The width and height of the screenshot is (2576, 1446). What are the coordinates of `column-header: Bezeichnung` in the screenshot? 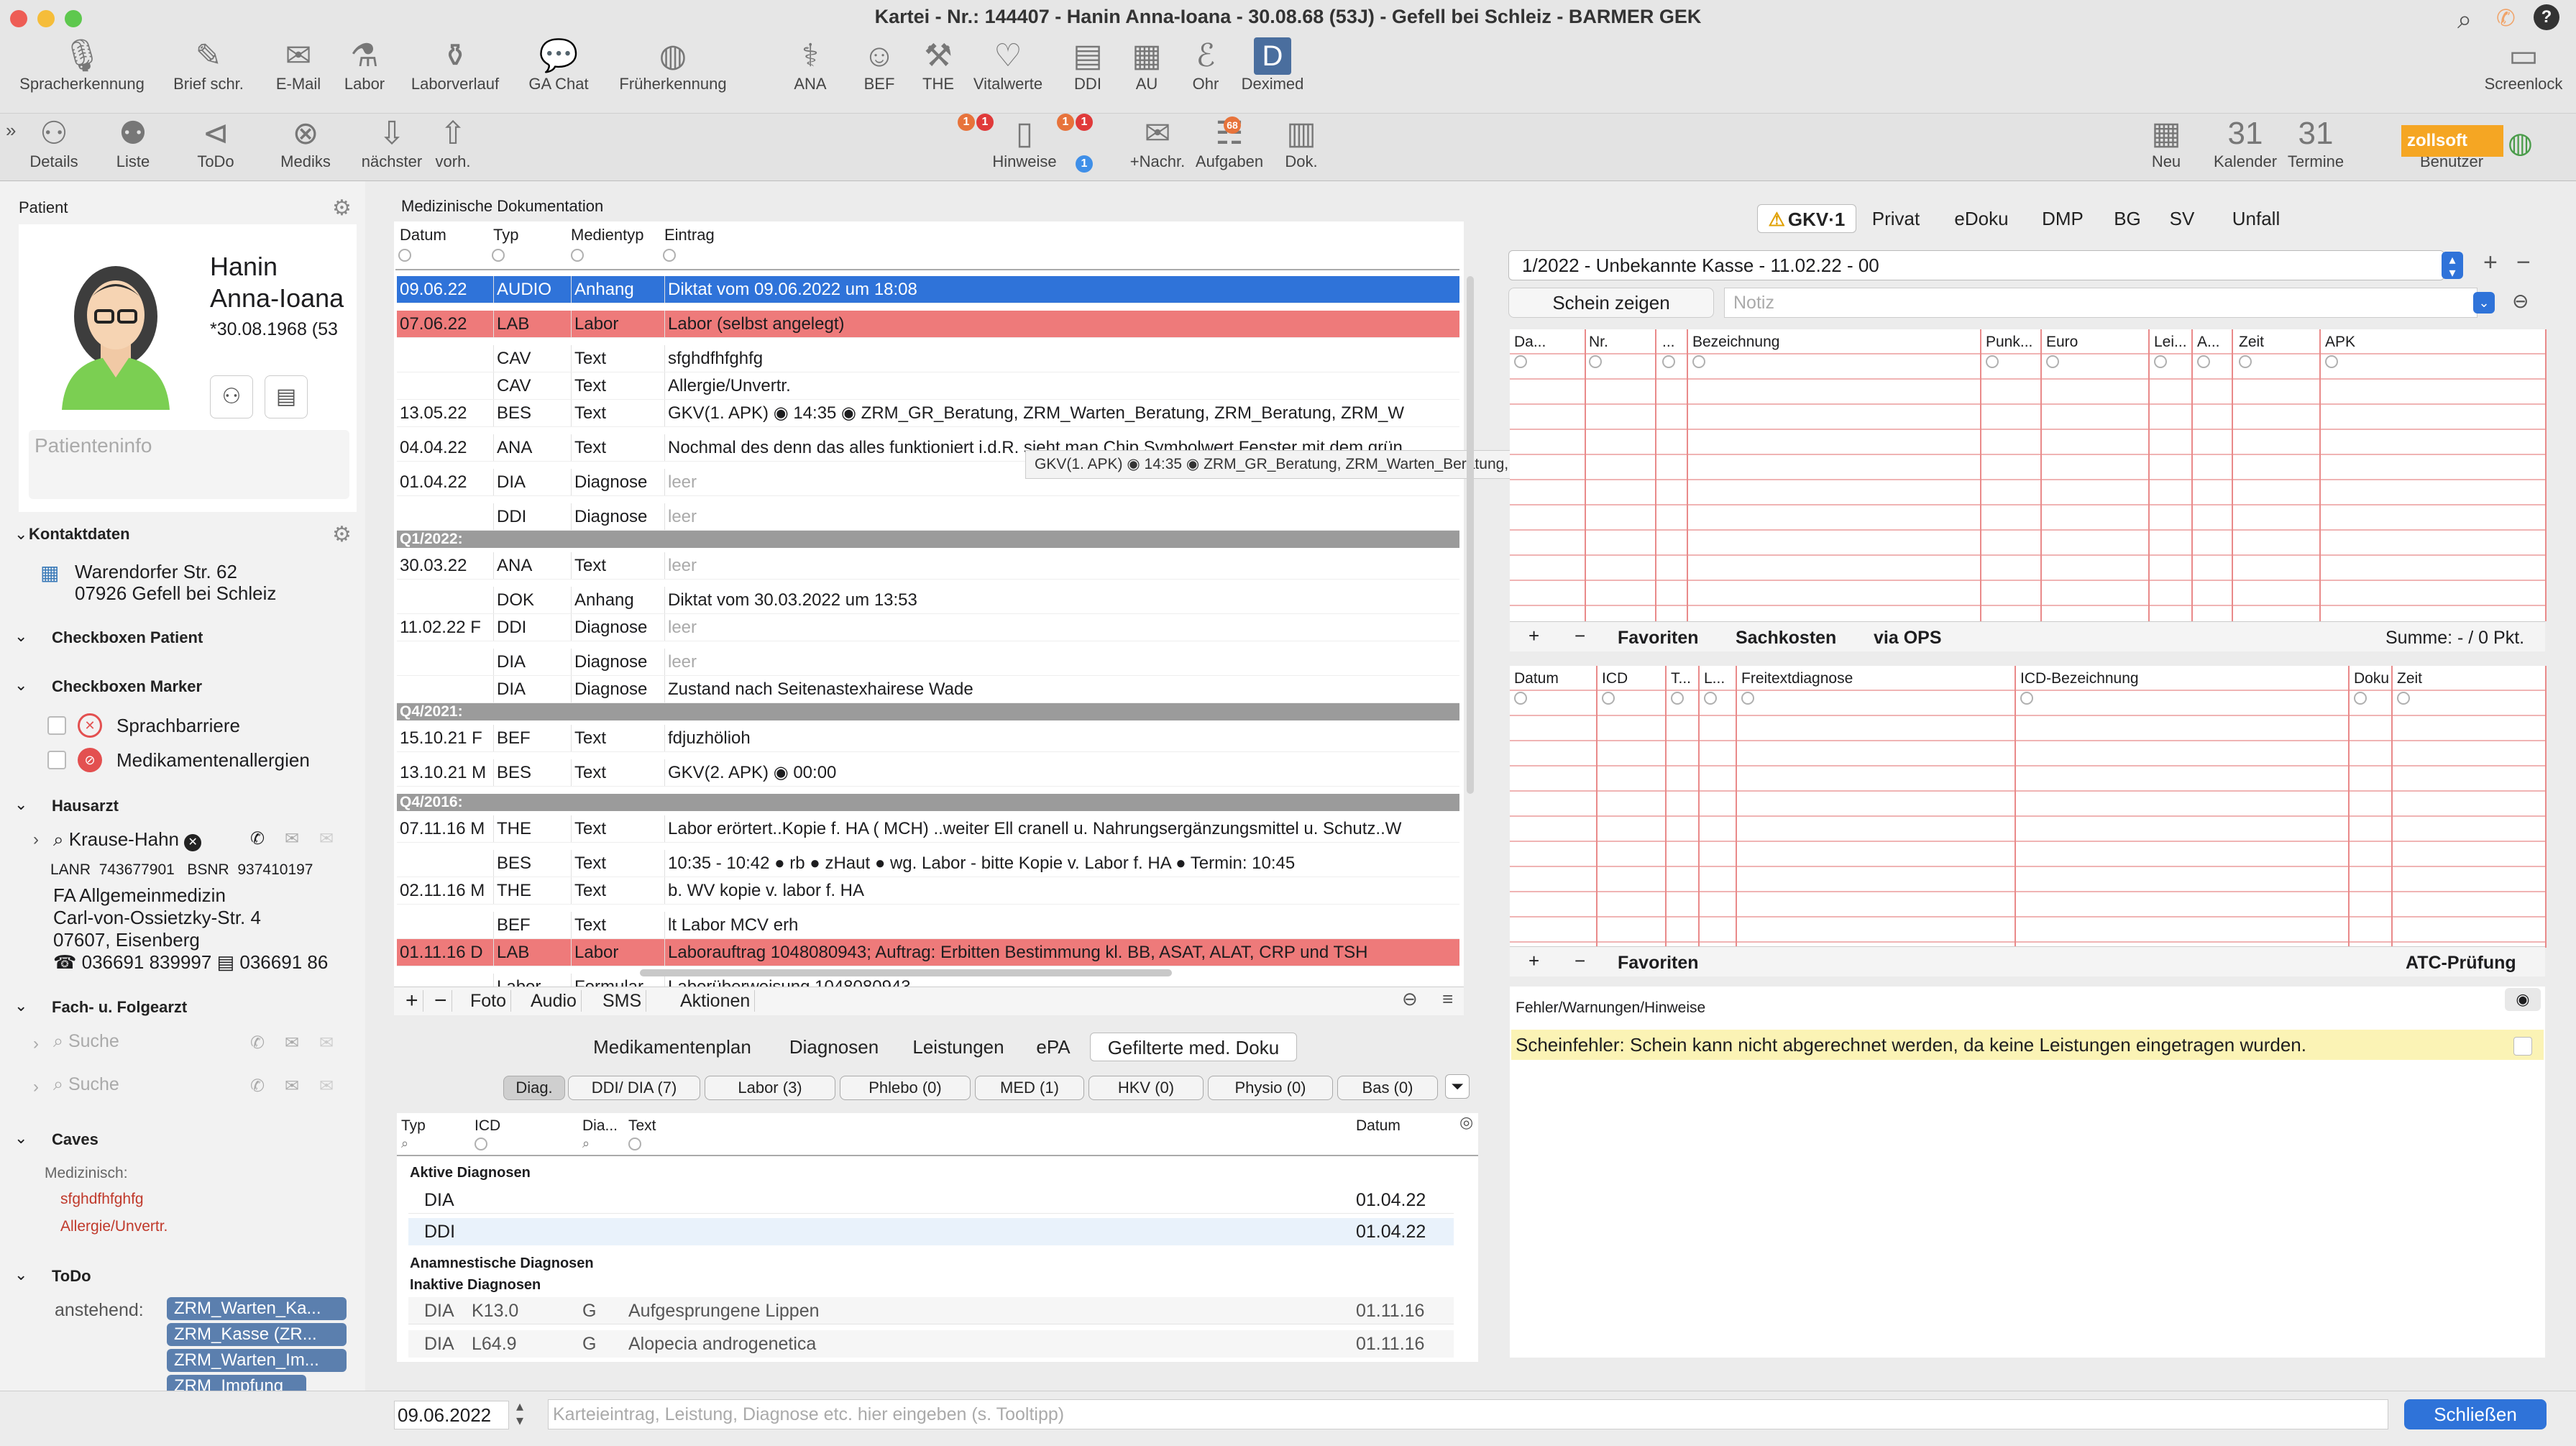 It's located at (1736, 342).